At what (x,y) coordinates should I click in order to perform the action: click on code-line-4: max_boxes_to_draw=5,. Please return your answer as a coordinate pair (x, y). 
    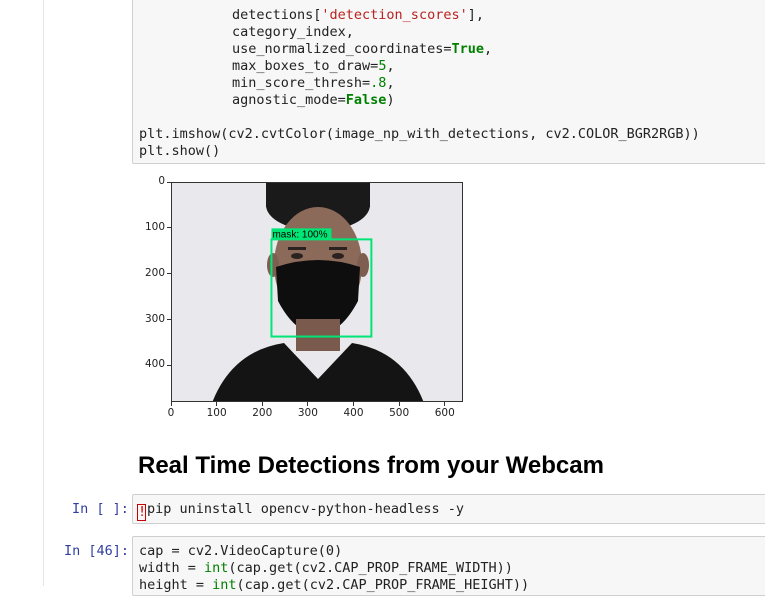
    Looking at the image, I should click on (313, 66).